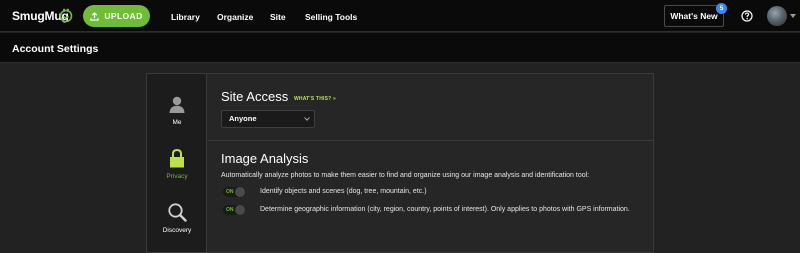 This screenshot has width=800, height=253. What do you see at coordinates (747, 16) in the screenshot?
I see `help-icon` at bounding box center [747, 16].